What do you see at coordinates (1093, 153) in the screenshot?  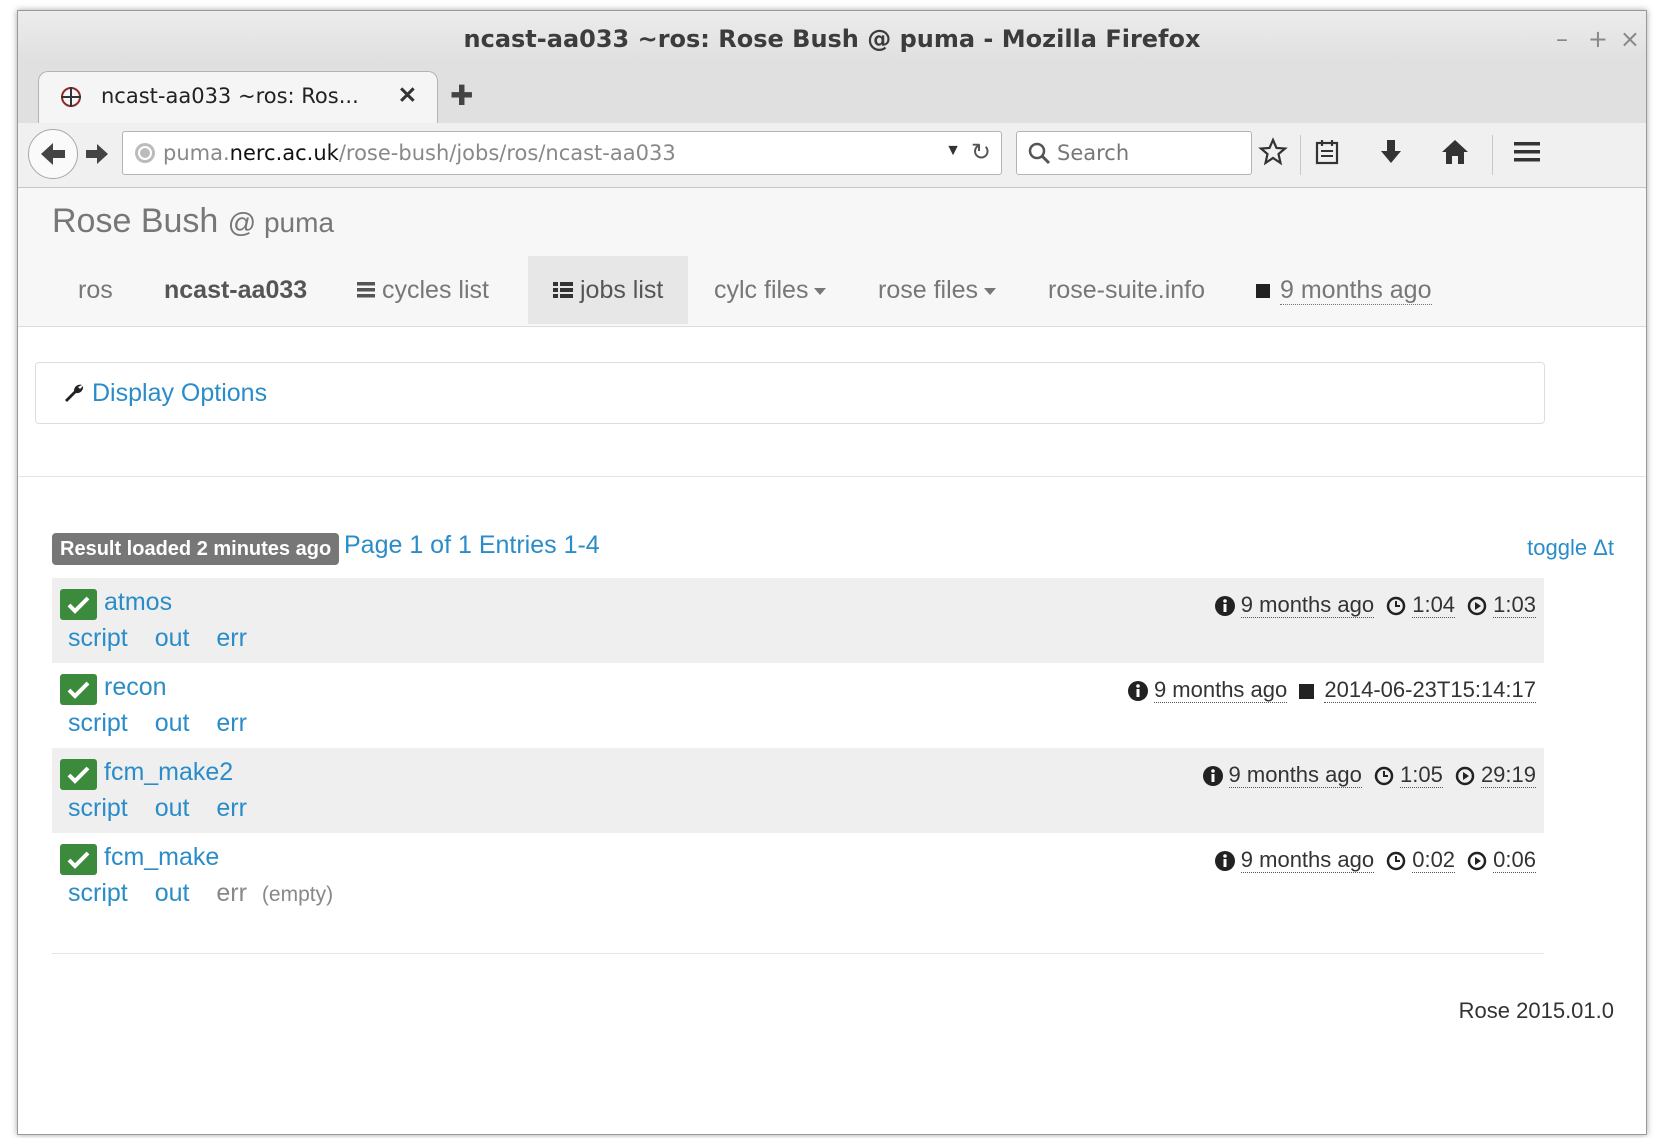 I see `search-placeholder: Search` at bounding box center [1093, 153].